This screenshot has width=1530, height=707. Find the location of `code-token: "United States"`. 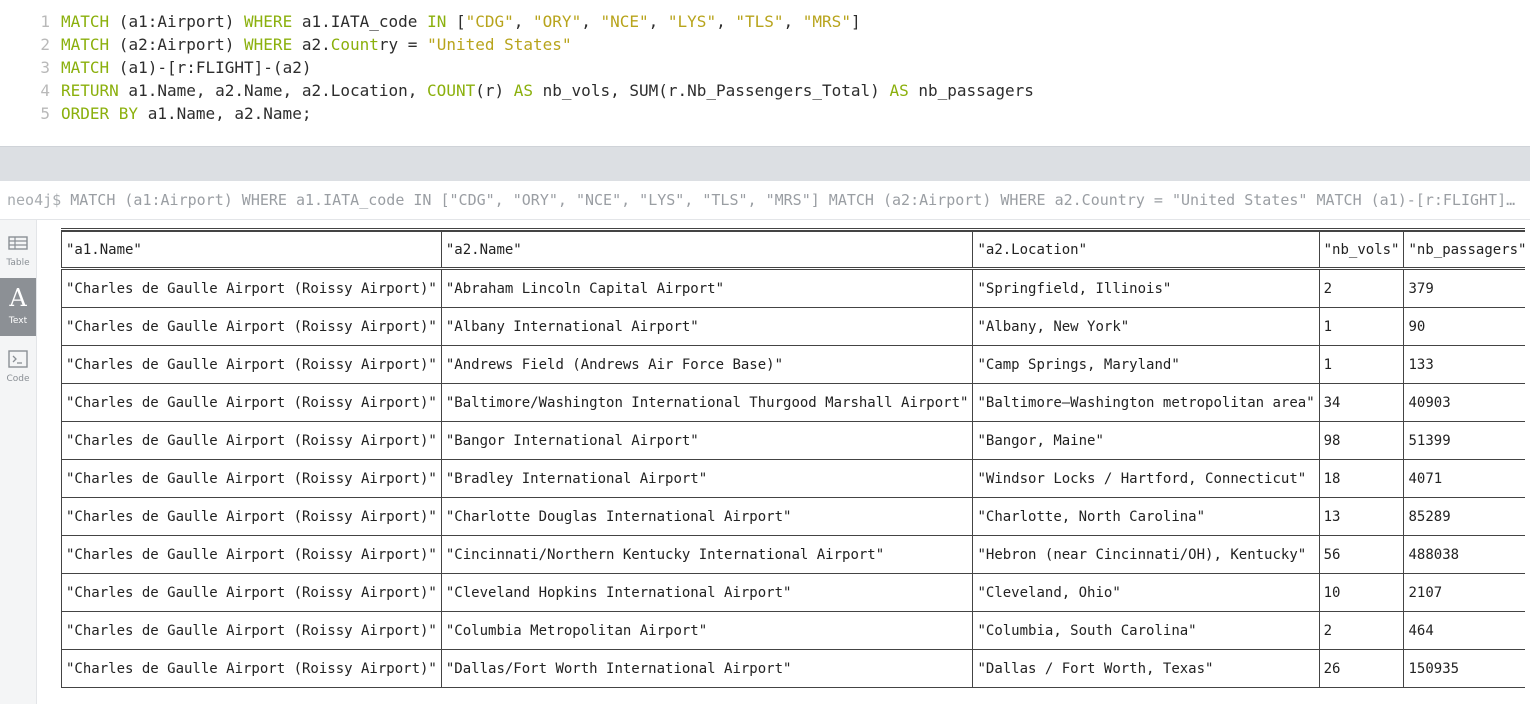

code-token: "United States" is located at coordinates (499, 44).